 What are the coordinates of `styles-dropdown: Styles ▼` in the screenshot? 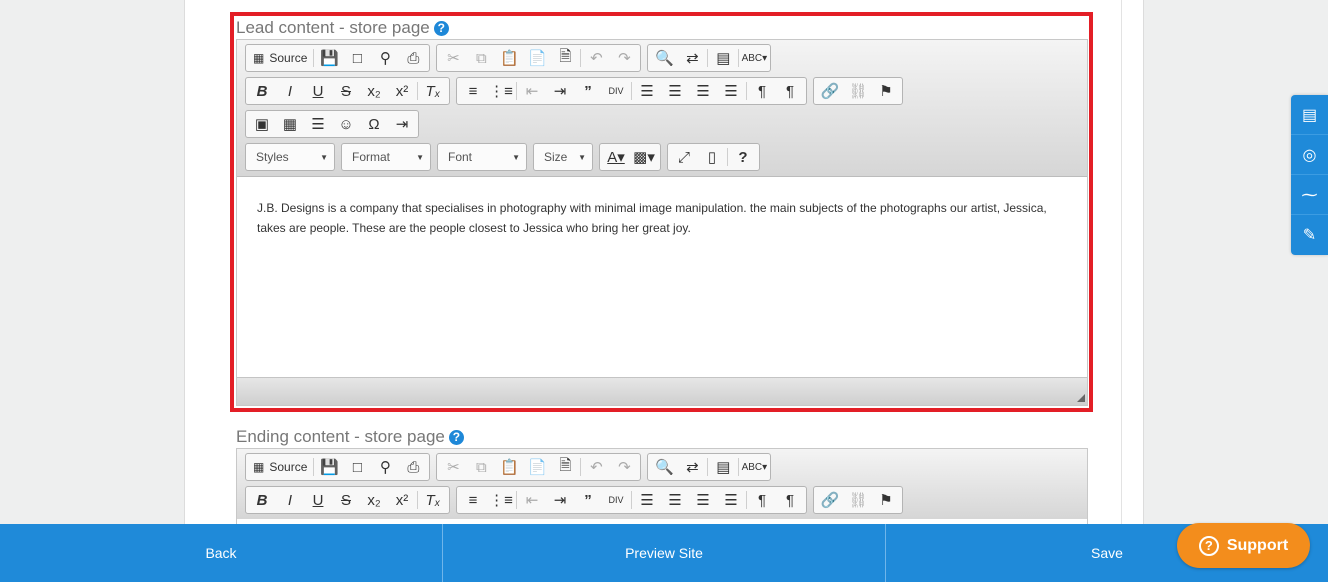 It's located at (290, 157).